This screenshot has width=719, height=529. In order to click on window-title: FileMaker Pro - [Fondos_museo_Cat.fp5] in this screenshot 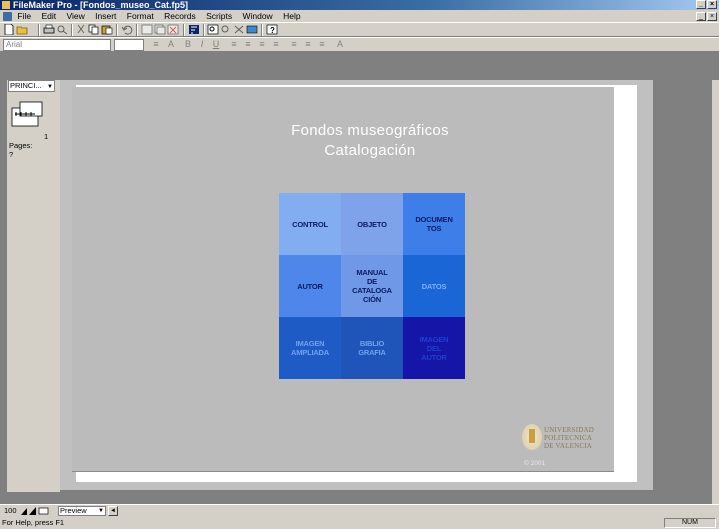, I will do `click(101, 5)`.